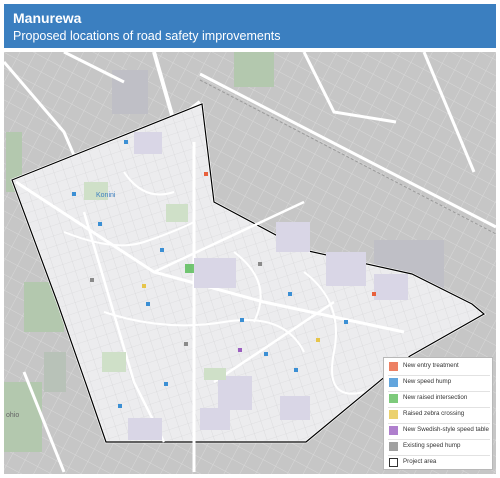 The image size is (500, 478). Describe the element at coordinates (420, 461) in the screenshot. I see `legend-label: Project area` at that location.